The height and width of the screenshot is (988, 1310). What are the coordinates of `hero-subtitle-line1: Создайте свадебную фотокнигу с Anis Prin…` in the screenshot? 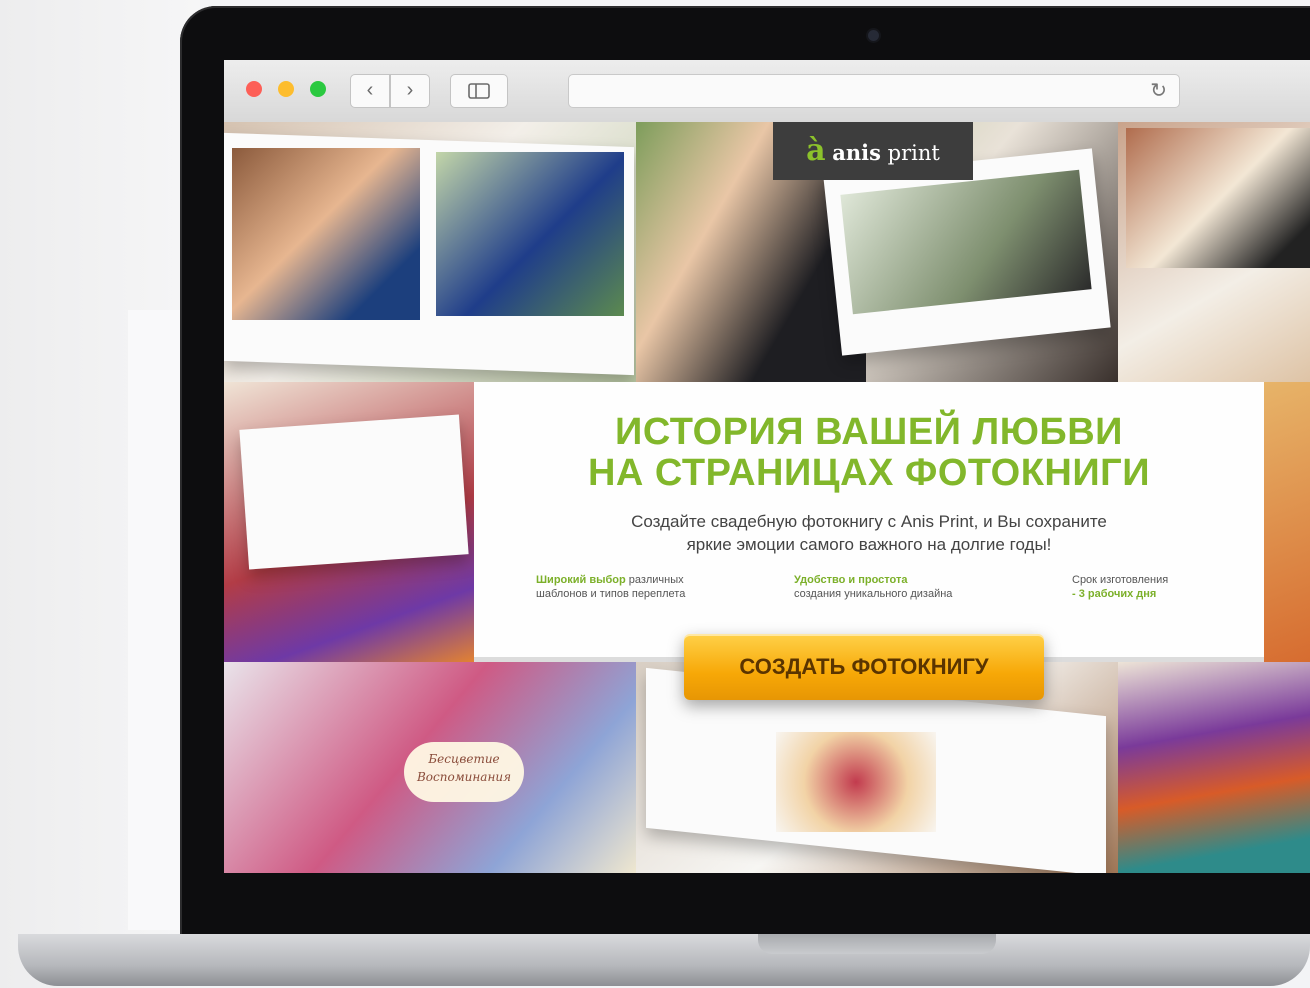 It's located at (869, 521).